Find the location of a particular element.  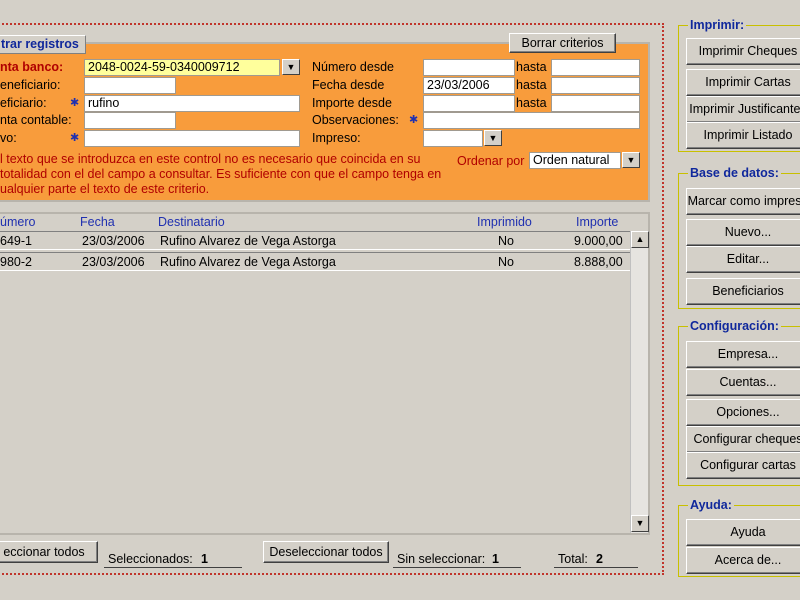

order-by-dropdown-icon: ▼ is located at coordinates (631, 160).